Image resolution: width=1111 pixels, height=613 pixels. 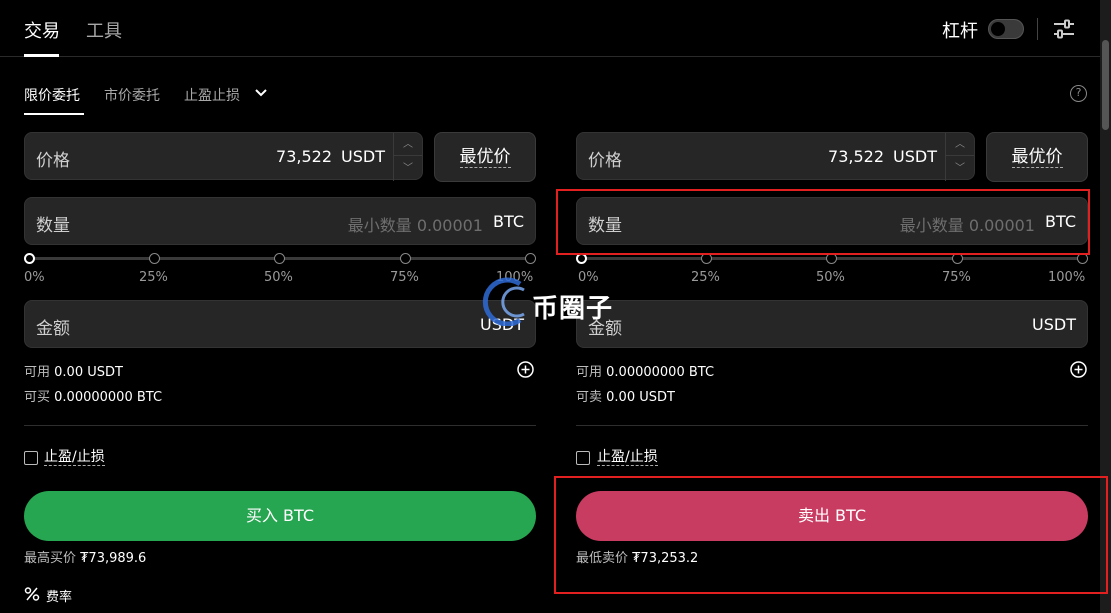 What do you see at coordinates (108, 397) in the screenshot?
I see `buy-can-buy-value: 0.00000000 BTC` at bounding box center [108, 397].